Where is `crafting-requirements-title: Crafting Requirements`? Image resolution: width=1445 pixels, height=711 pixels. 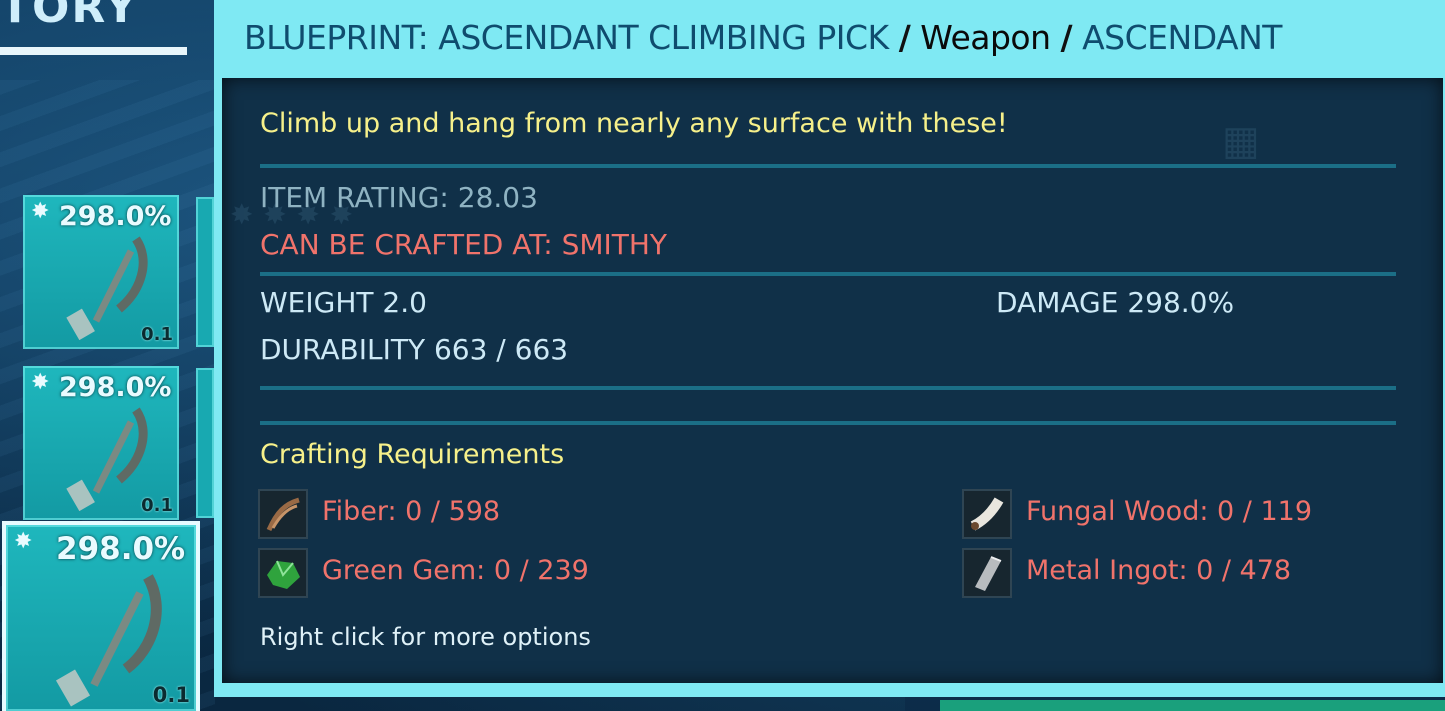 crafting-requirements-title: Crafting Requirements is located at coordinates (412, 454).